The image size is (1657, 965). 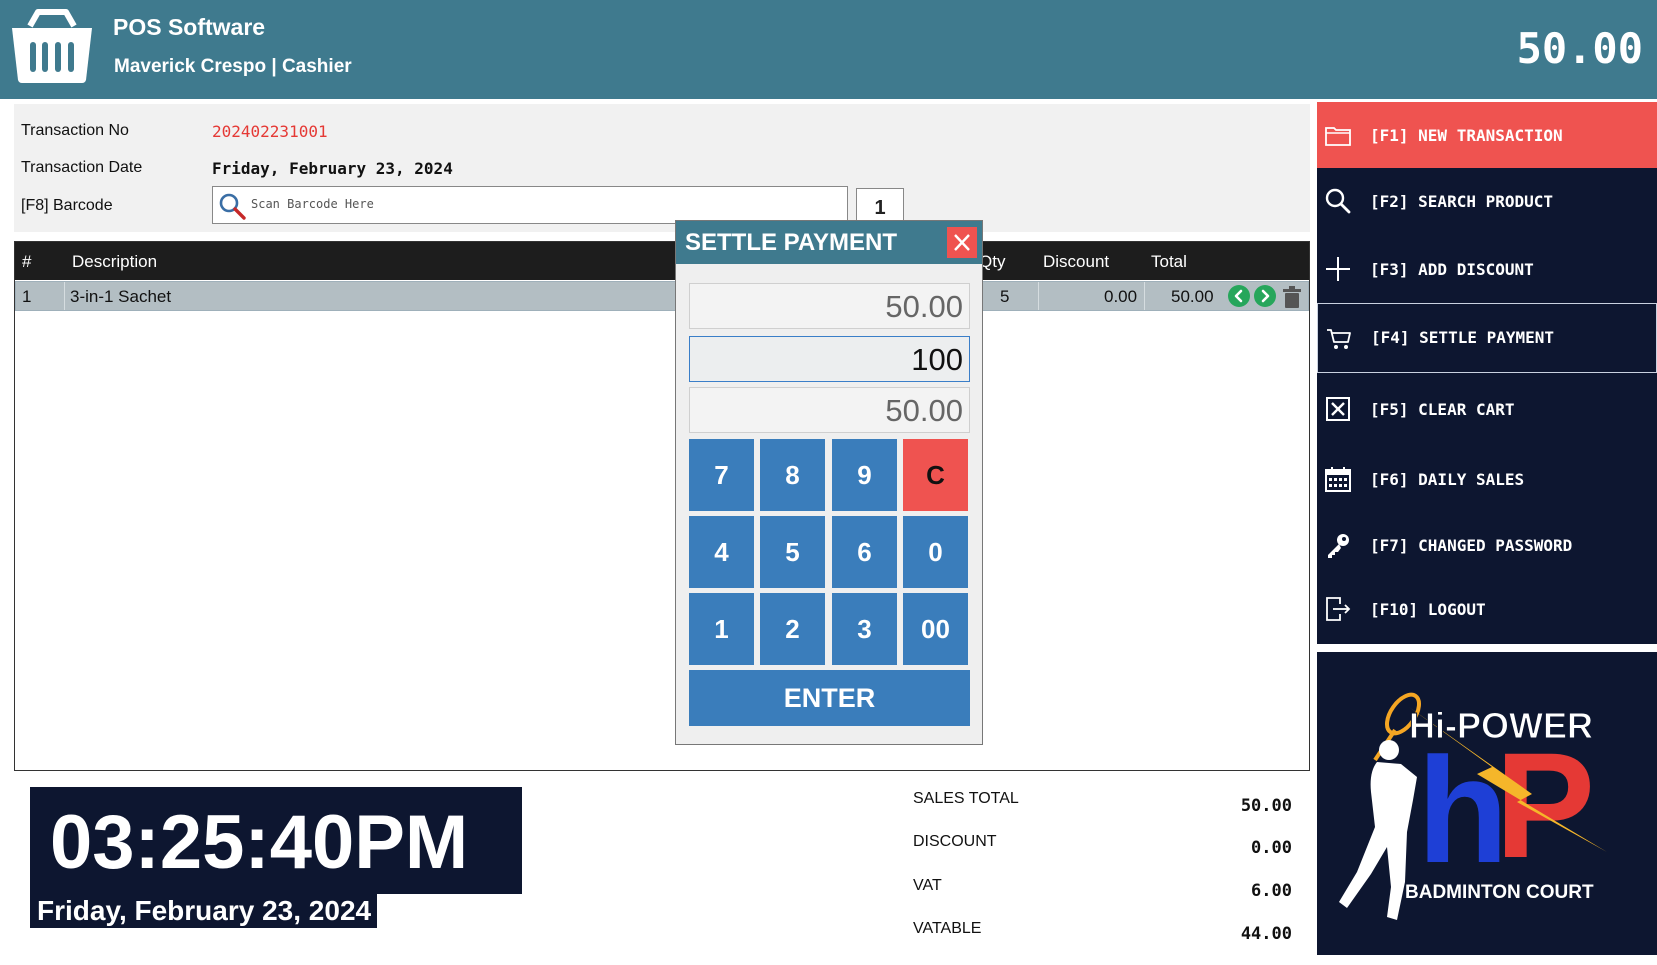 What do you see at coordinates (1501, 725) in the screenshot?
I see `logo-brand: Hi-POWER` at bounding box center [1501, 725].